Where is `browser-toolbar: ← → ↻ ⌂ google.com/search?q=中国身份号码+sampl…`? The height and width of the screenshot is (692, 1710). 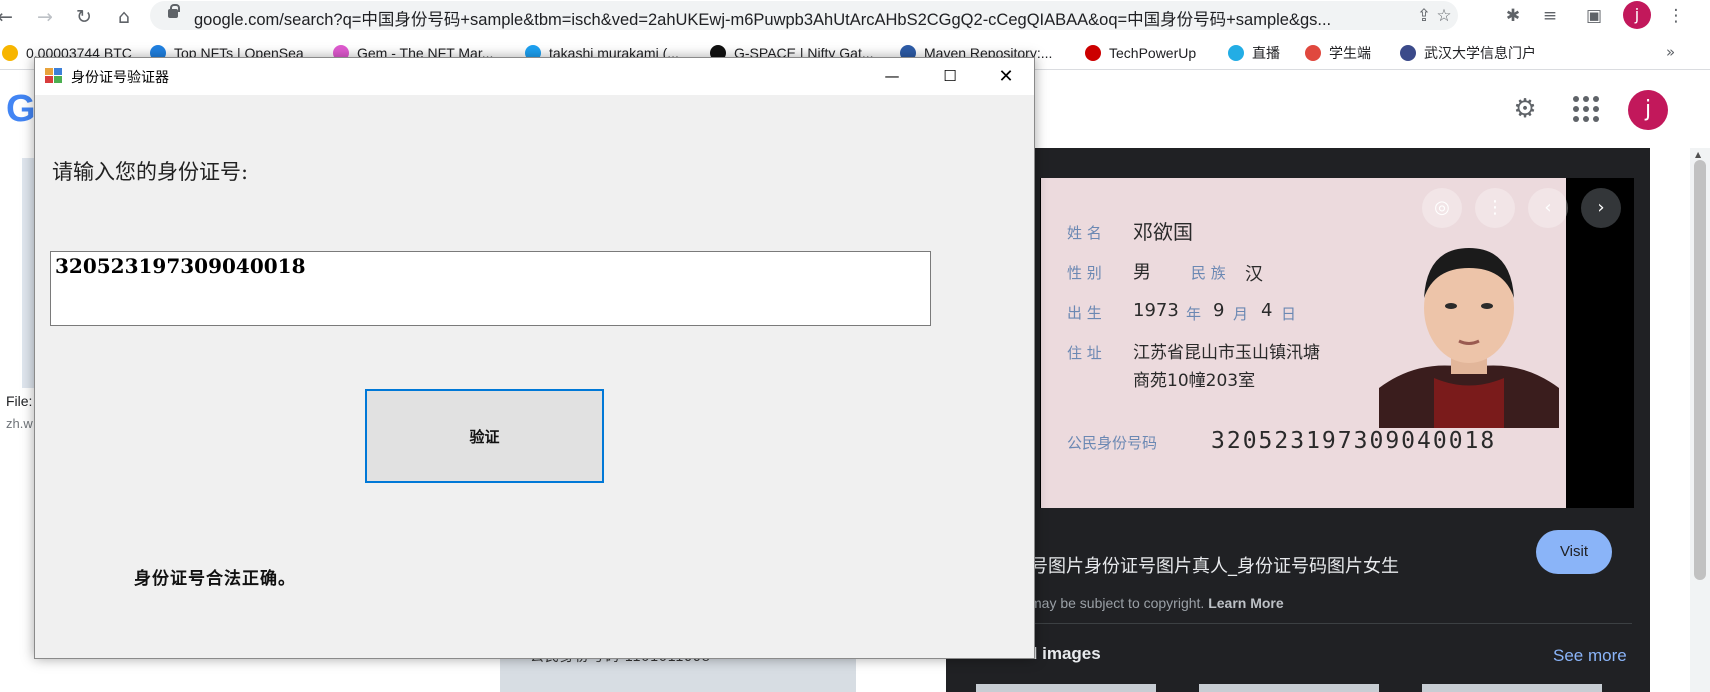
browser-toolbar: ← → ↻ ⌂ google.com/search?q=中国身份号码+sampl… is located at coordinates (855, 16).